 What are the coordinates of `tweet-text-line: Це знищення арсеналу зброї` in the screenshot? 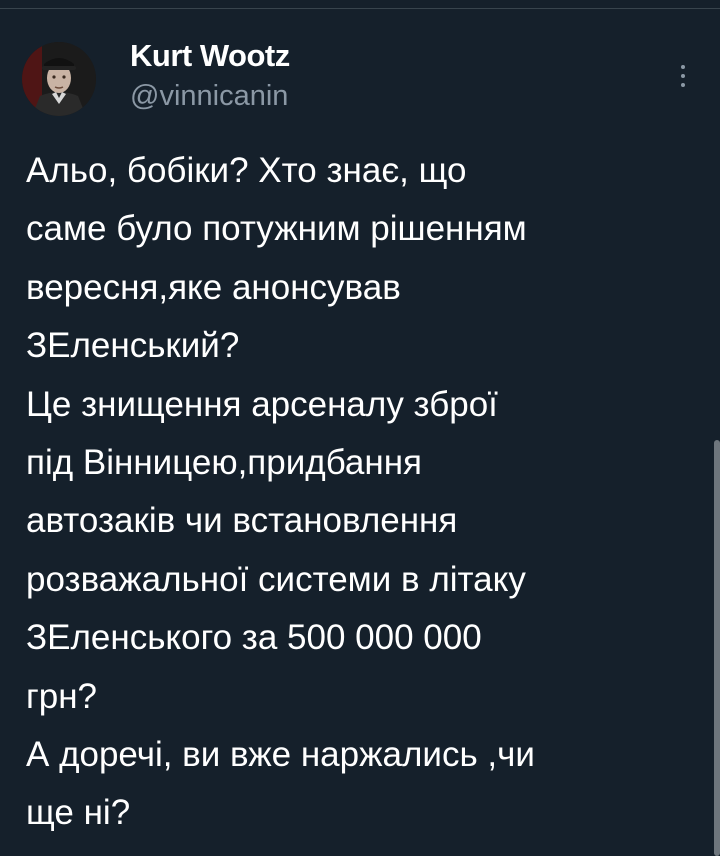 It's located at (262, 404).